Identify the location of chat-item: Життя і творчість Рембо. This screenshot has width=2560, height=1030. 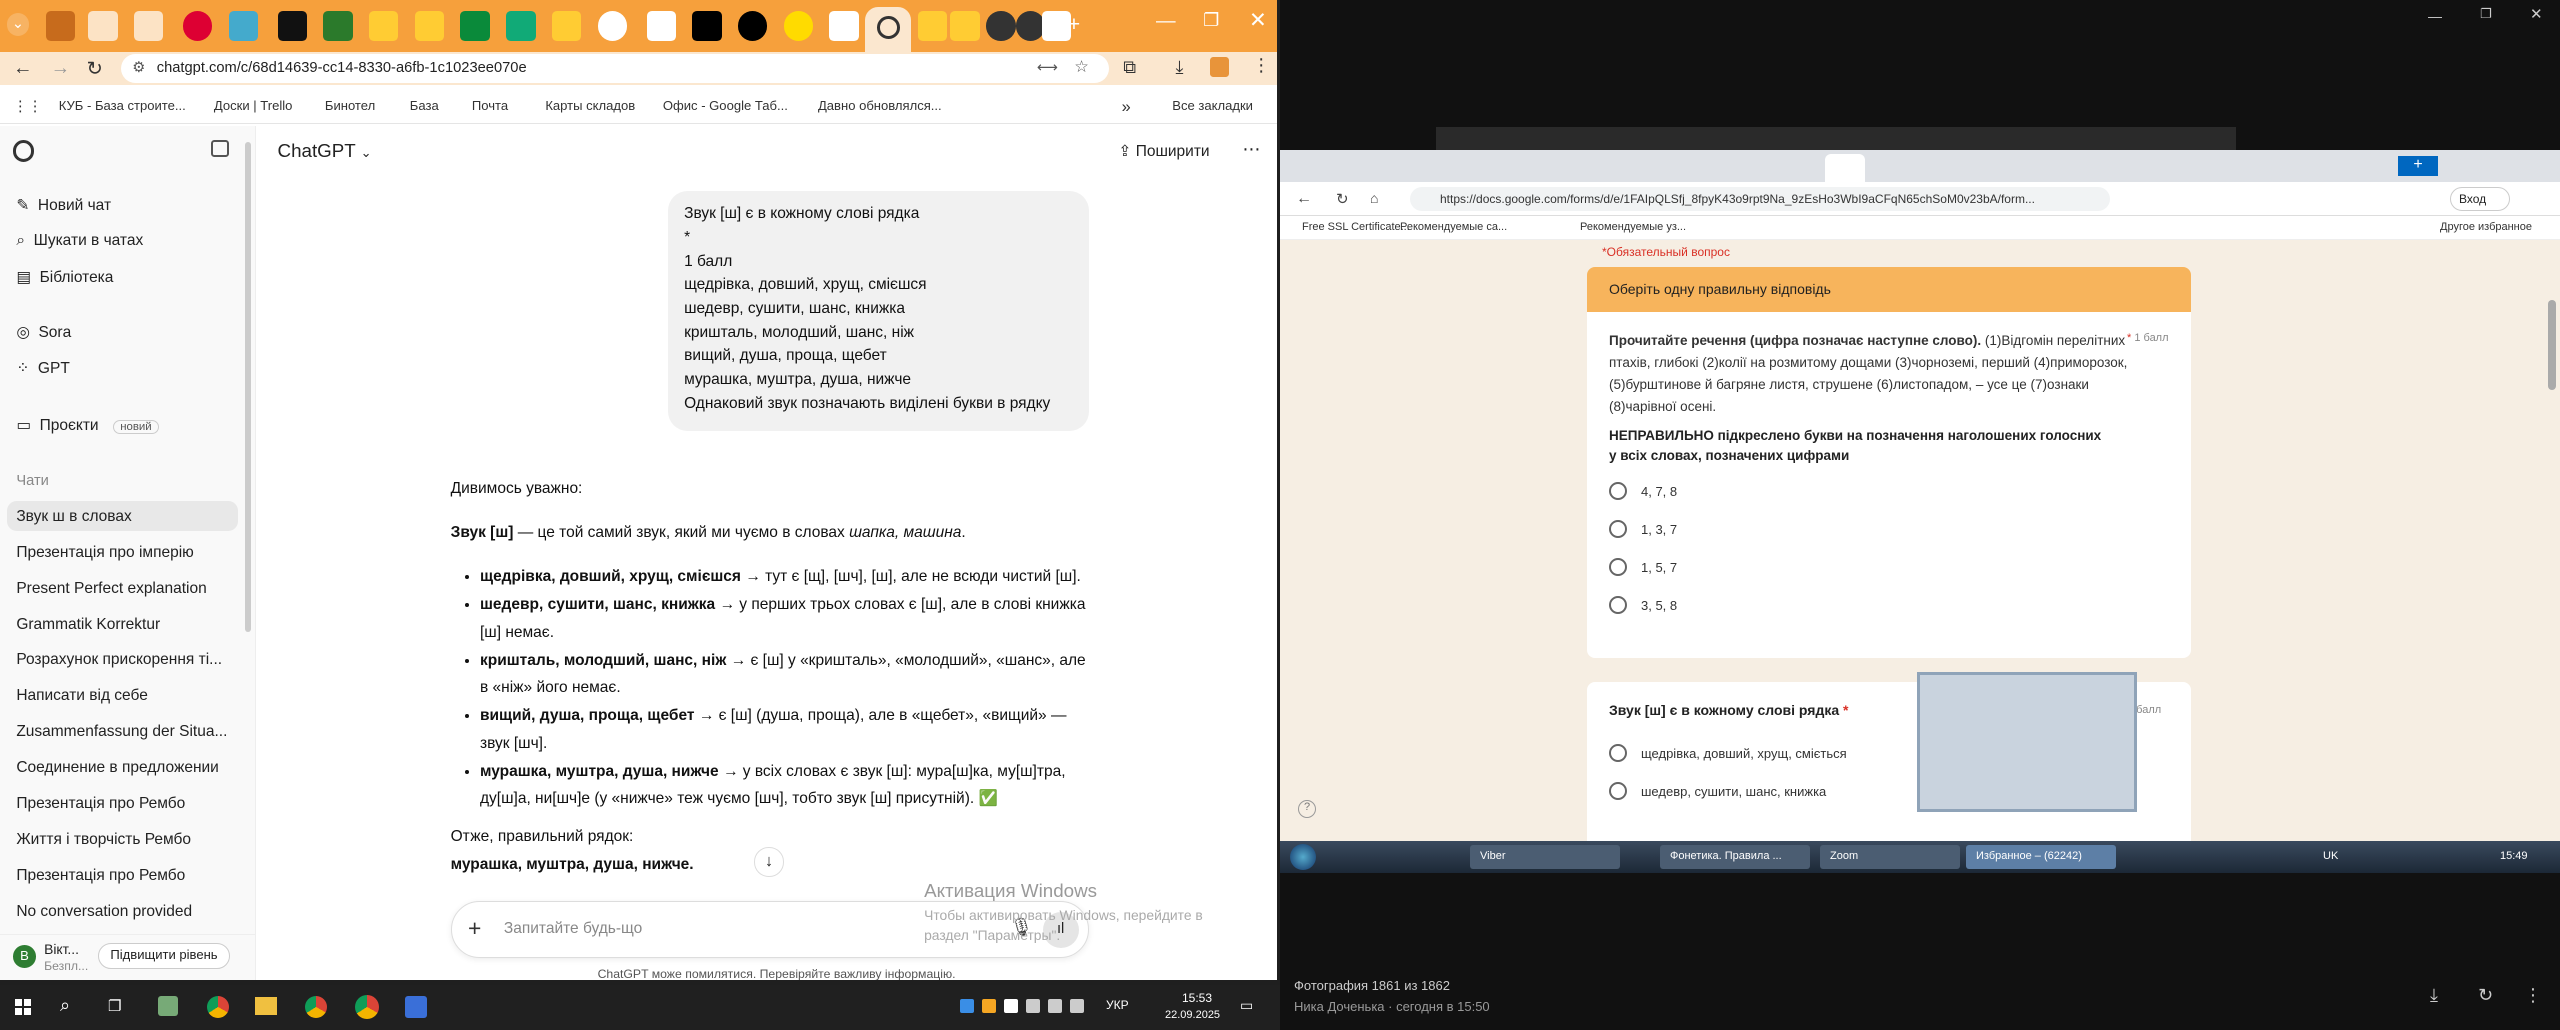
(103, 840).